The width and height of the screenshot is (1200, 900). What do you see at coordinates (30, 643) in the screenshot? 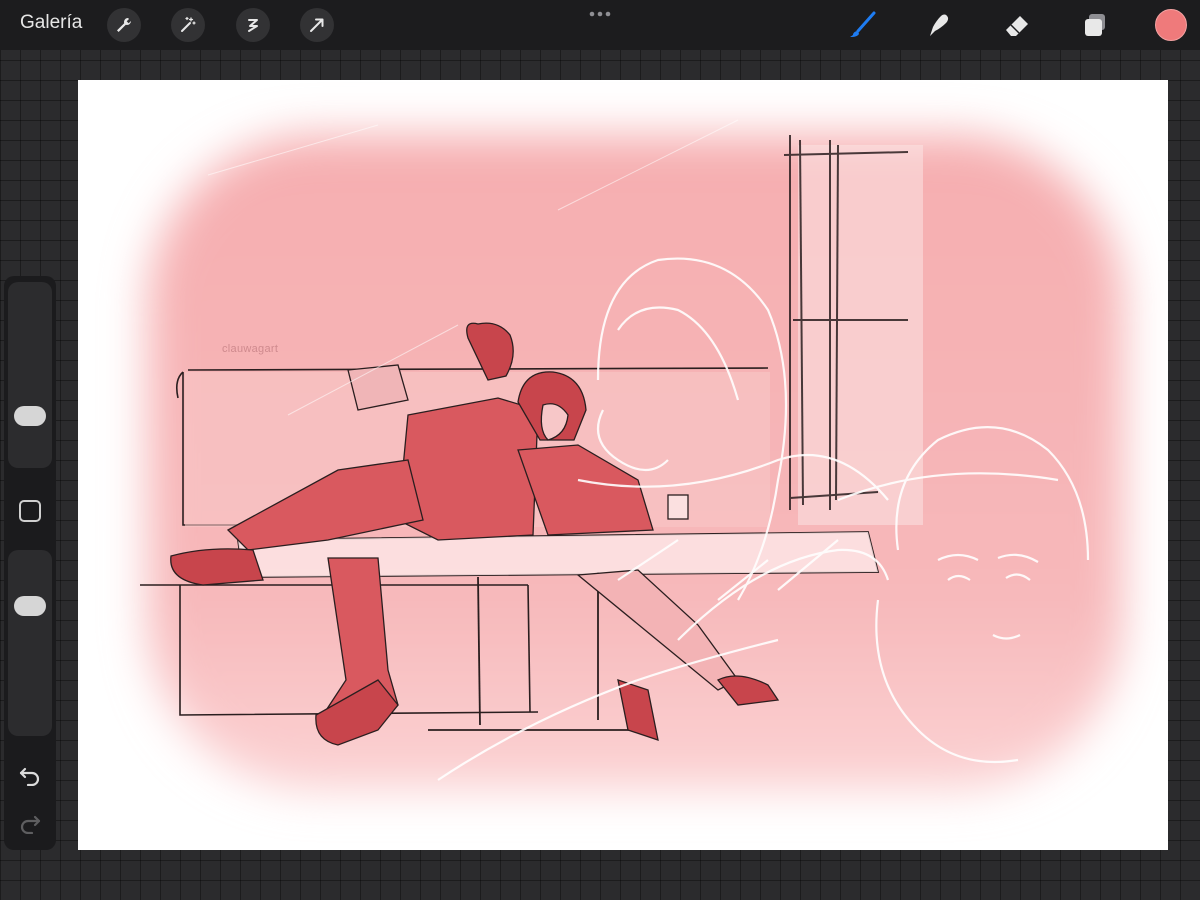
I see `opacity-slider` at bounding box center [30, 643].